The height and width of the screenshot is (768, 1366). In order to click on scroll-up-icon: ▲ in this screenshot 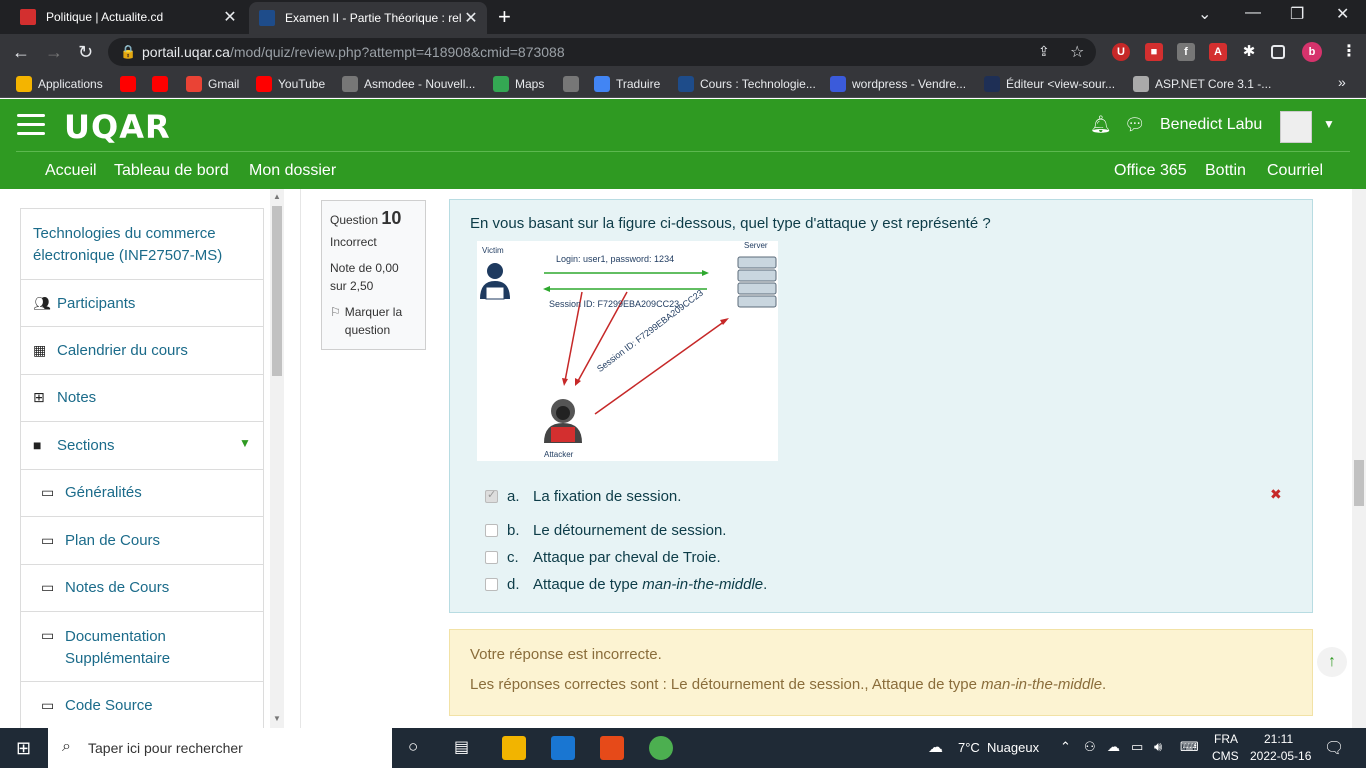, I will do `click(277, 196)`.